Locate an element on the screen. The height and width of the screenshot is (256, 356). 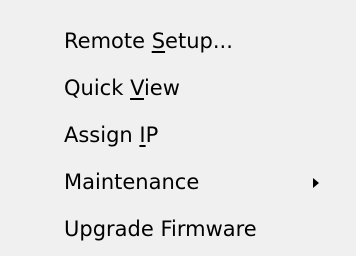
menu-item-label: Maintenance is located at coordinates (132, 182).